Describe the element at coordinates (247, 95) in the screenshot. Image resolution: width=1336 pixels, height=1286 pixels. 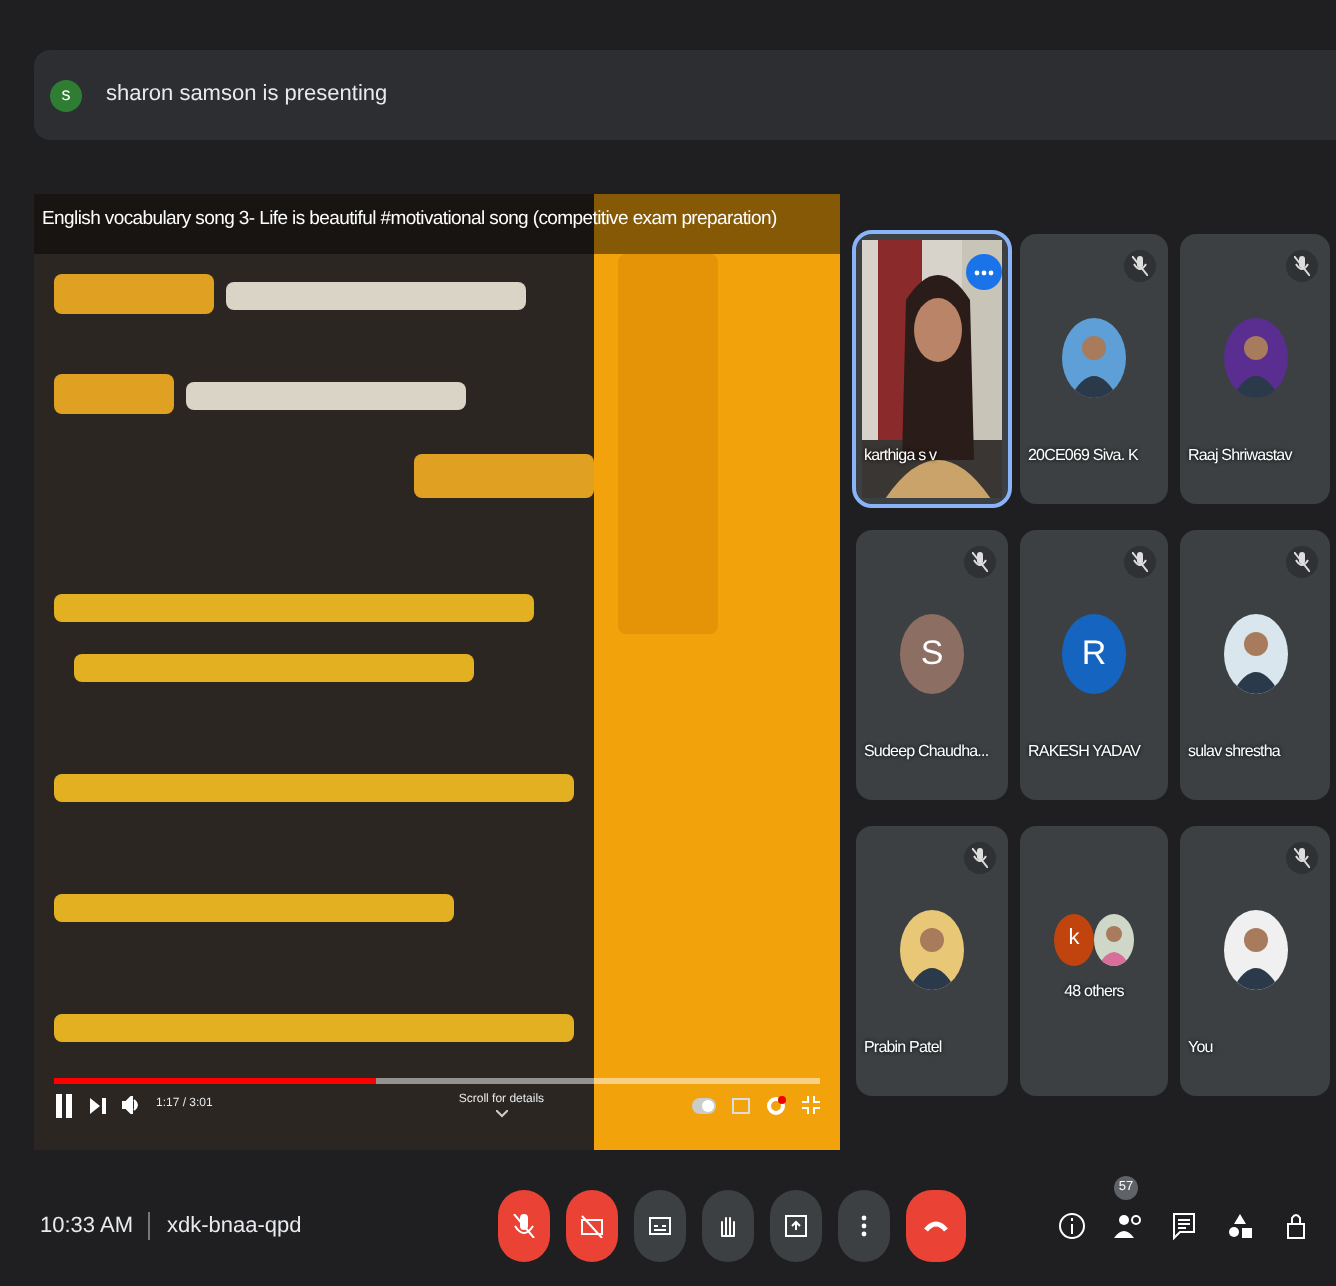
I see `presenting-text: sharon samson is presenting` at that location.